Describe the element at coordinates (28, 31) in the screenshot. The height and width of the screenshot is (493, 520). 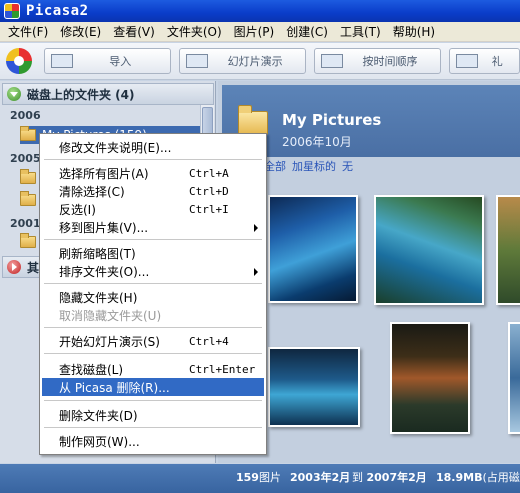
I see `menu-file: 文件(F)` at that location.